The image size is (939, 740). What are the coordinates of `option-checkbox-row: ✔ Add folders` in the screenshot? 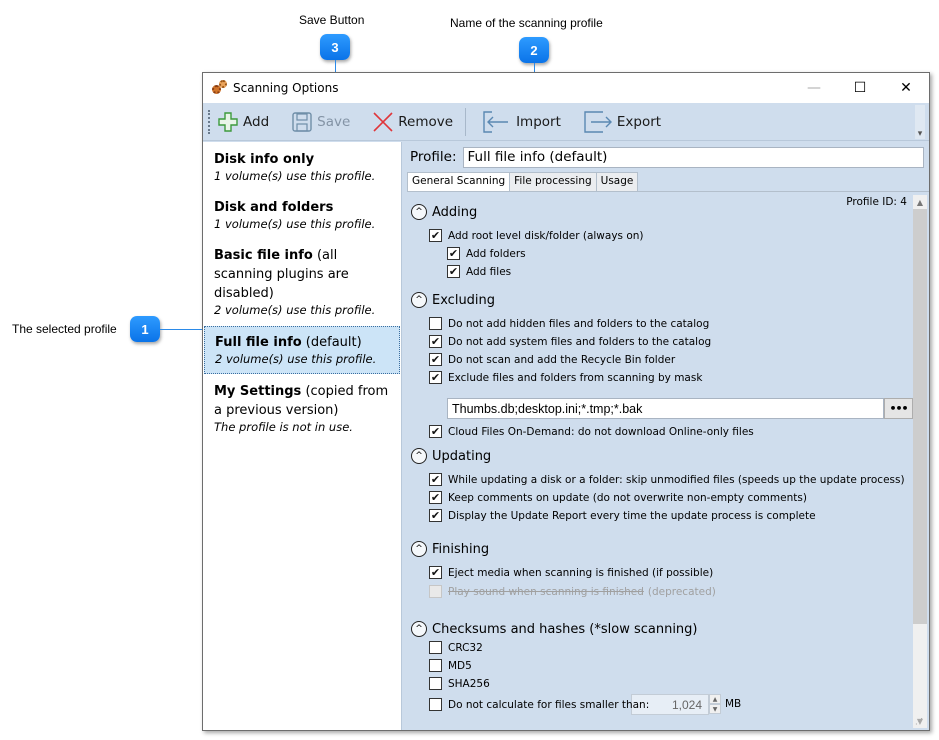 It's located at (486, 253).